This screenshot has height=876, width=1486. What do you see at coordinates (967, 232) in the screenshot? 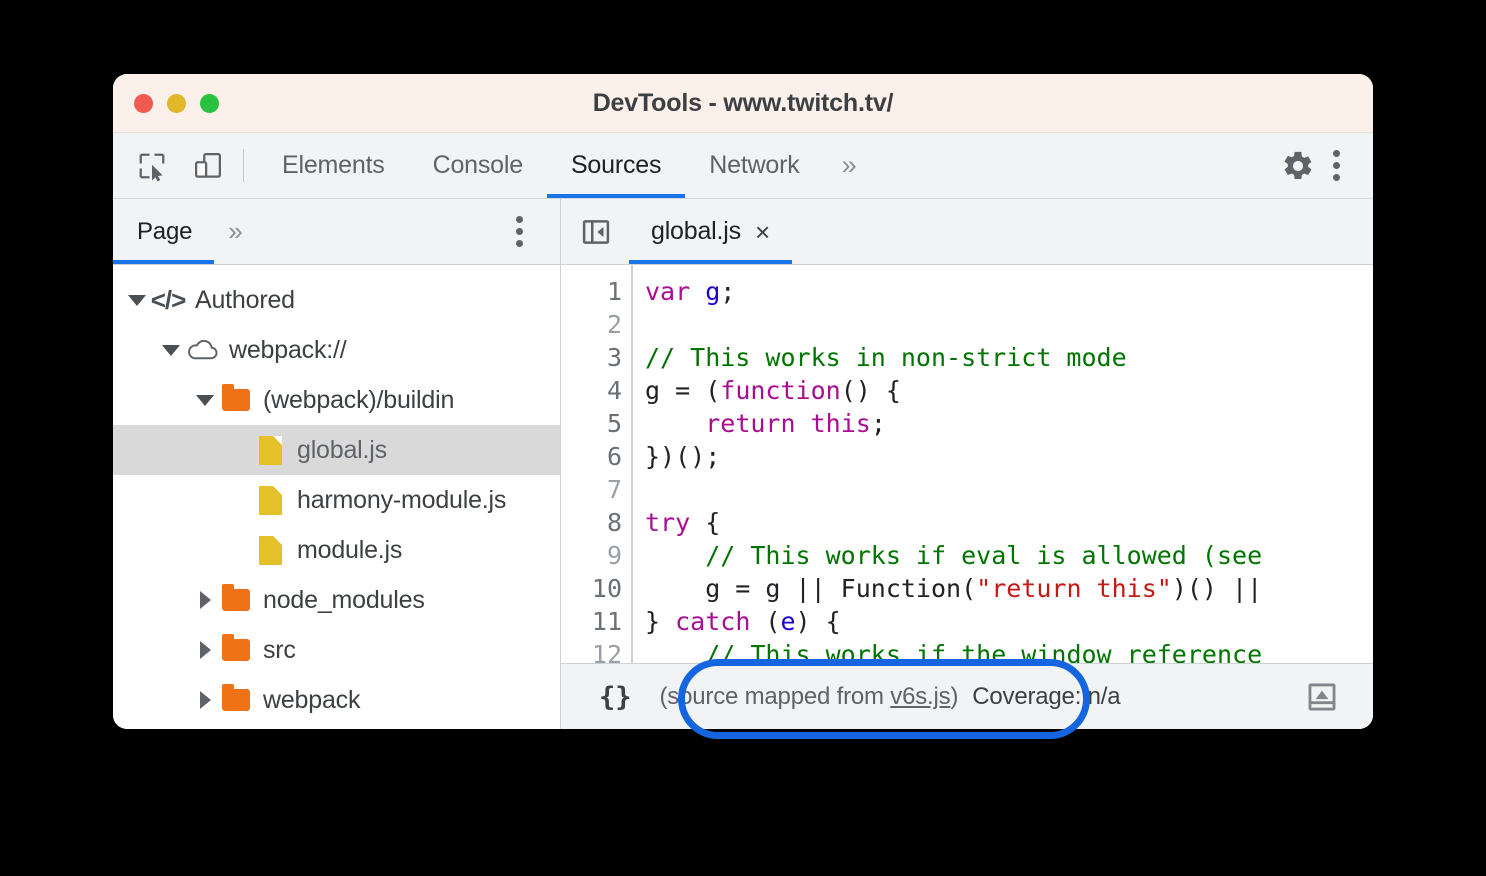
I see `editor-tab-bar: global.js ×` at bounding box center [967, 232].